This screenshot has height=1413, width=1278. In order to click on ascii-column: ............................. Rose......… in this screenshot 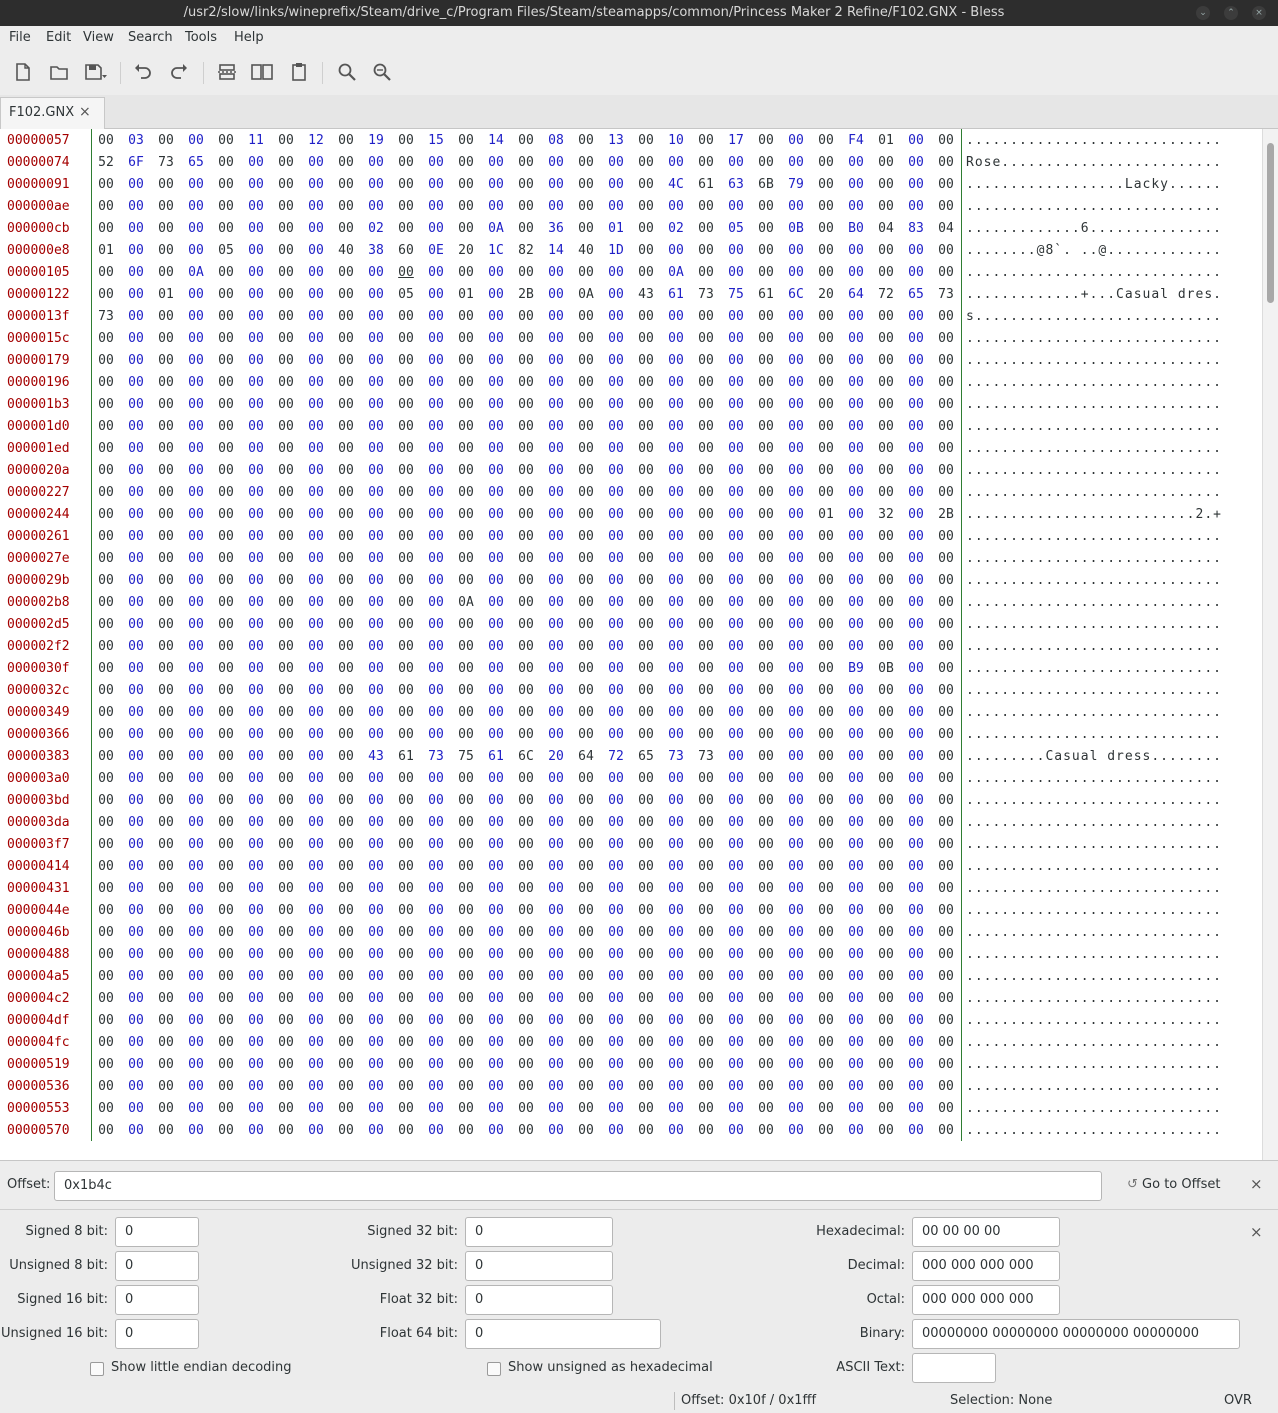, I will do `click(1094, 636)`.